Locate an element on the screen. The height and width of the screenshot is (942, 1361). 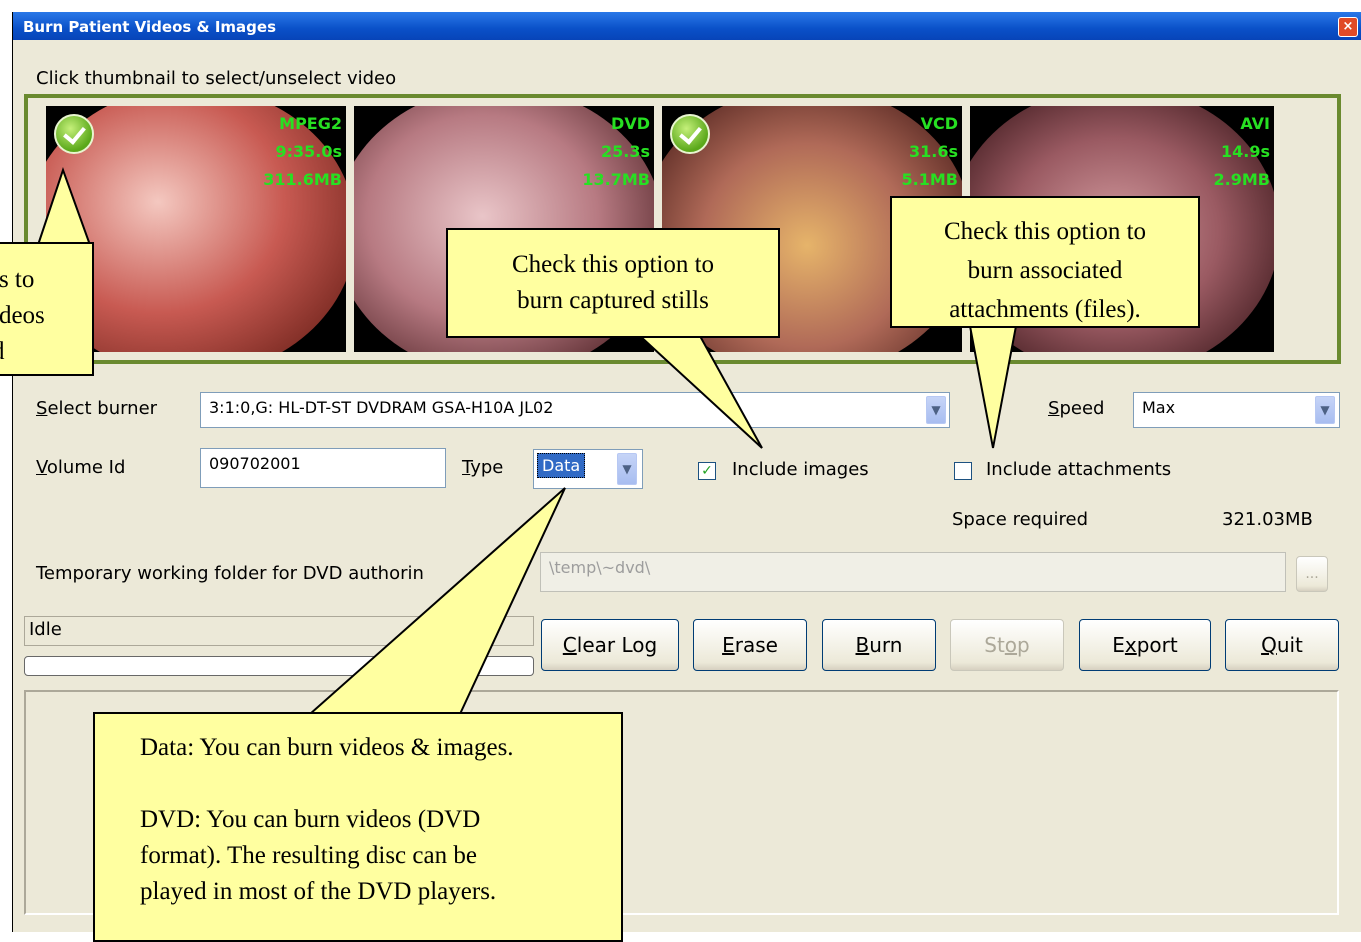
callout-line: burn associated is located at coordinates (1045, 270).